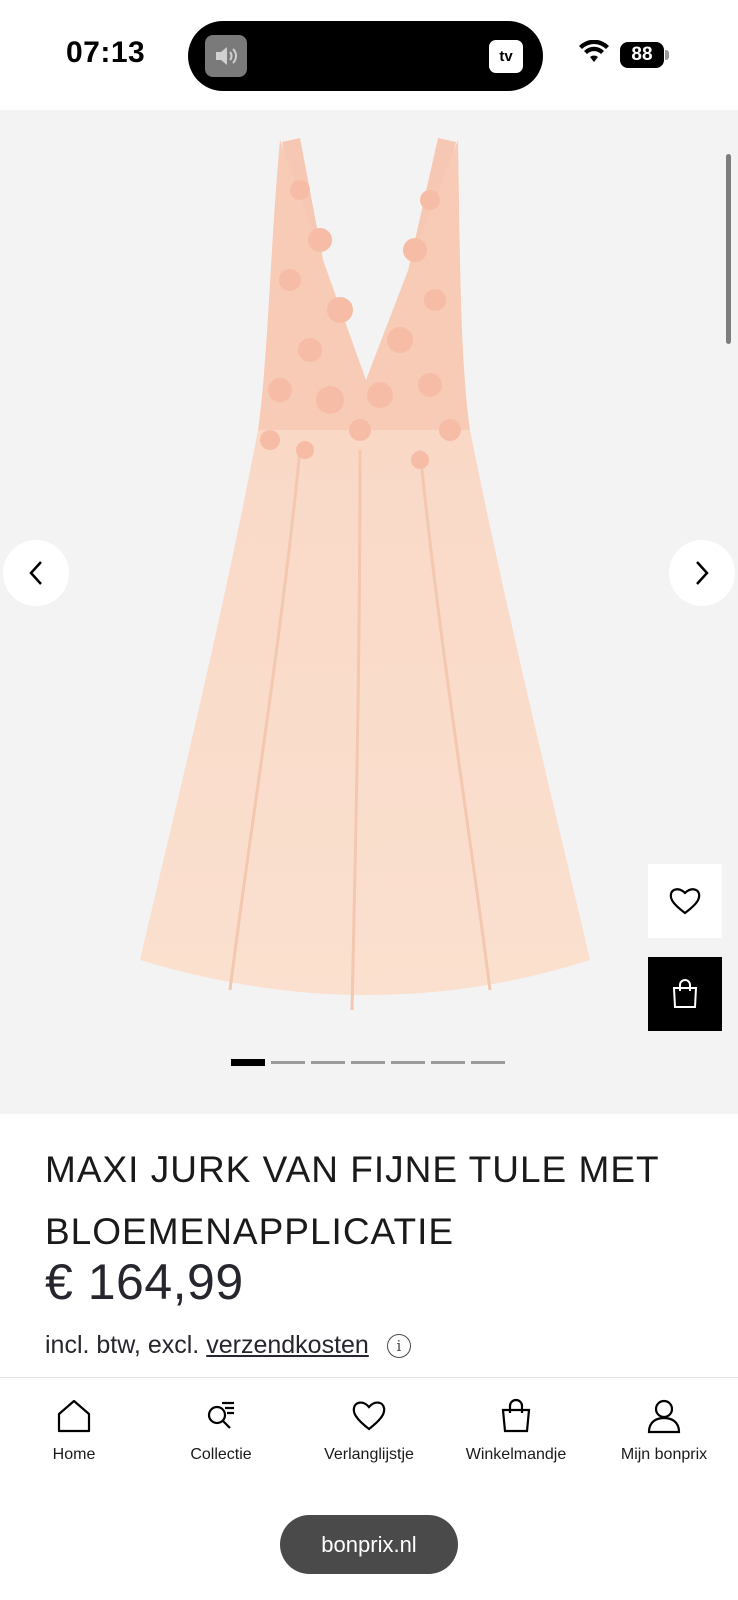 The height and width of the screenshot is (1600, 738). Describe the element at coordinates (642, 55) in the screenshot. I see `battery-indicator: 88` at that location.